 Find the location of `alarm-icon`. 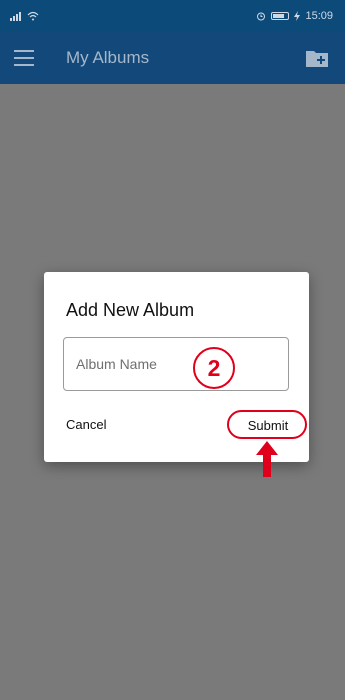

alarm-icon is located at coordinates (261, 16).